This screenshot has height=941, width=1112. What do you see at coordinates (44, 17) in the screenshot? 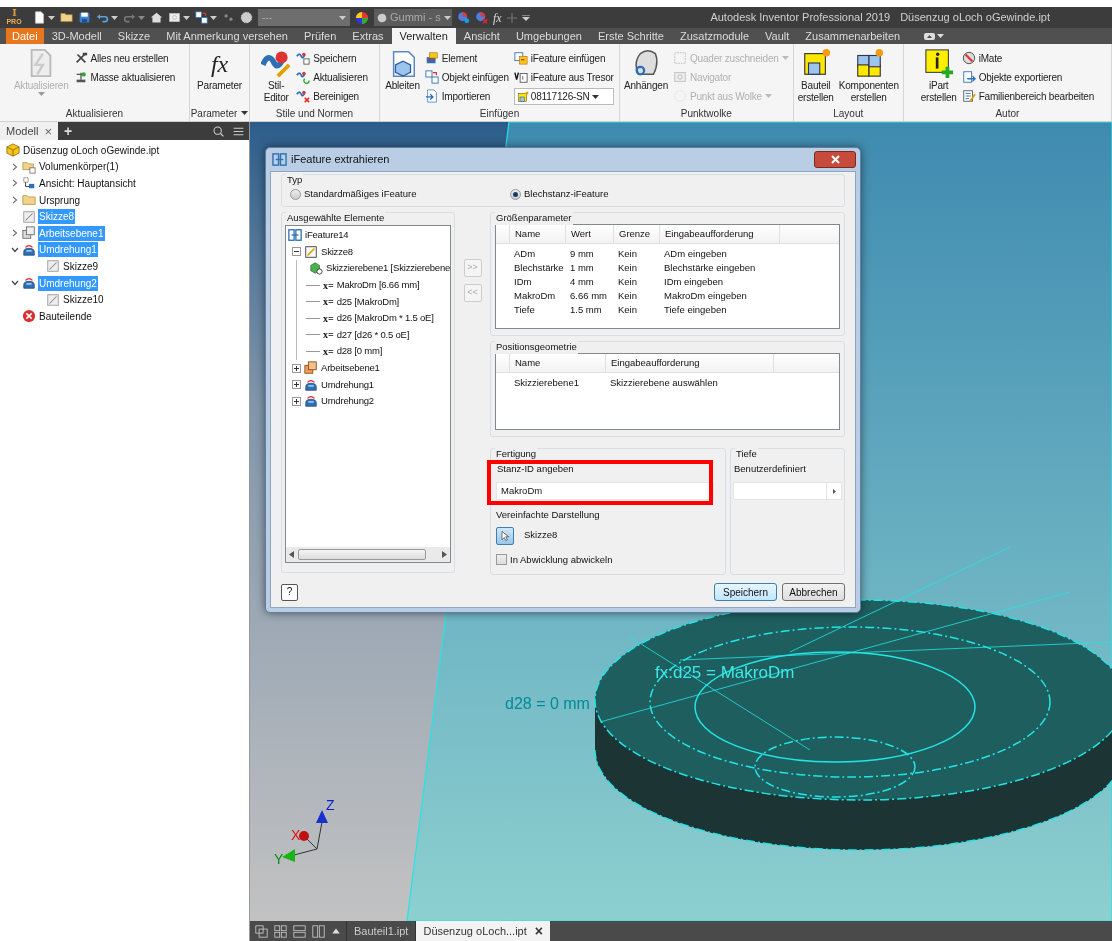
I see `new-button` at bounding box center [44, 17].